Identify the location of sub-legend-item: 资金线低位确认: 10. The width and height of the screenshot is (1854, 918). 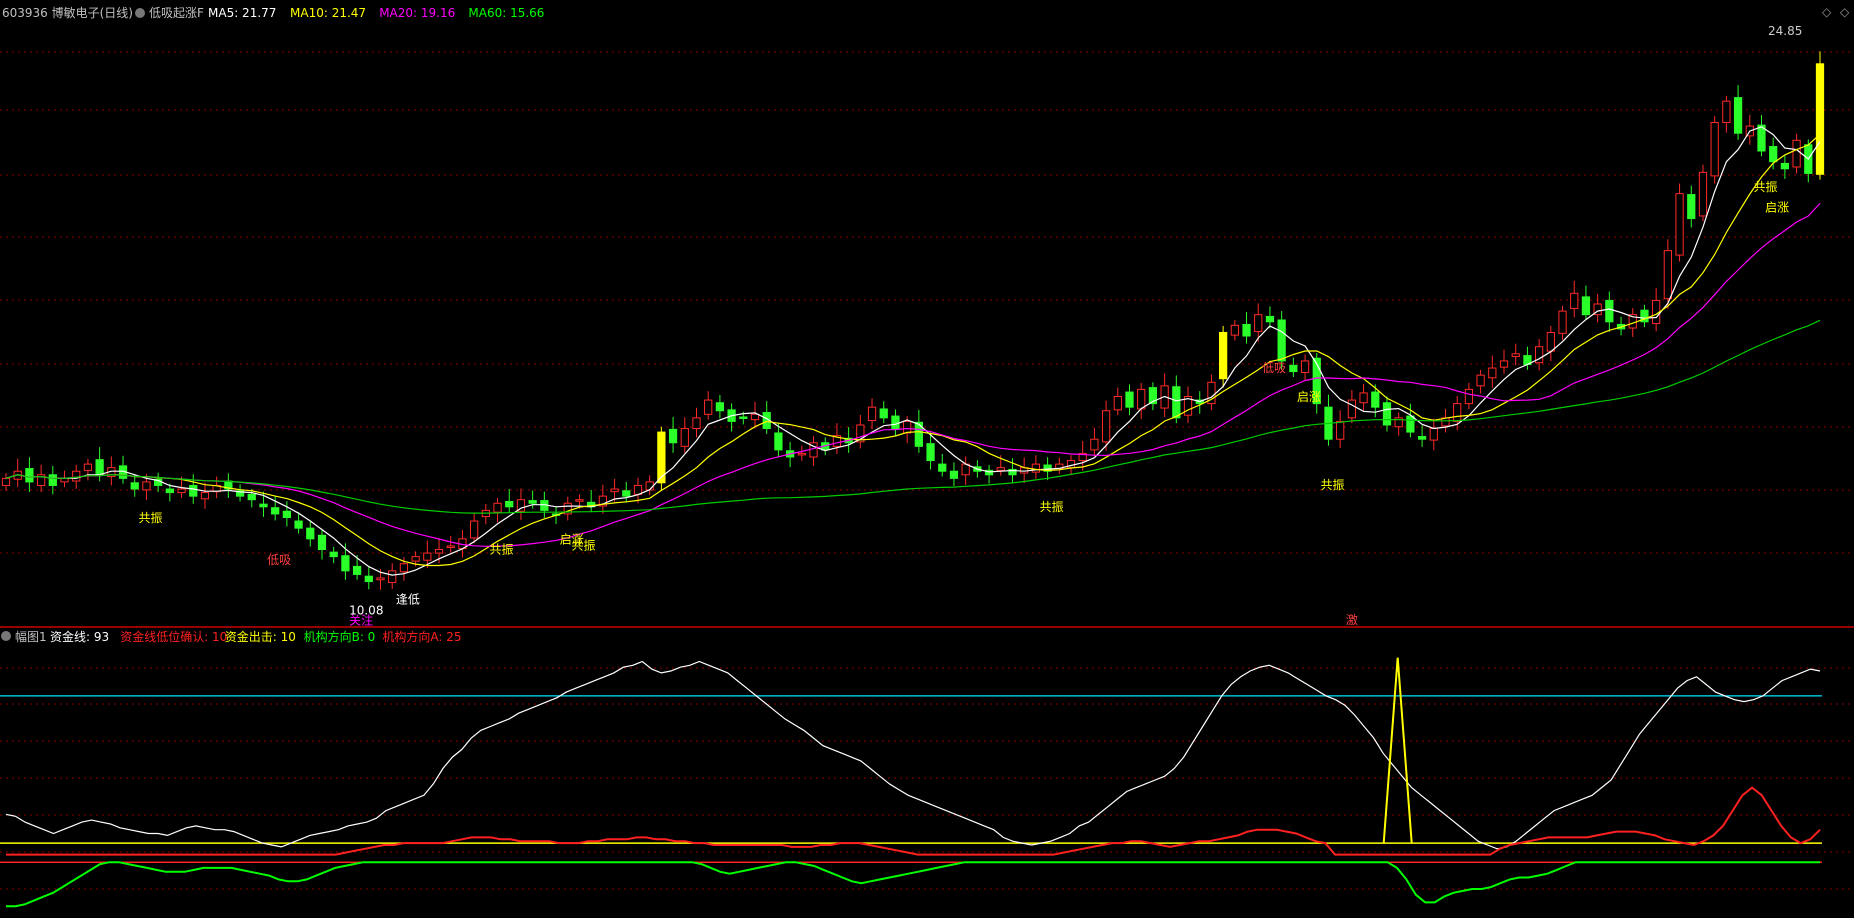
(173, 636).